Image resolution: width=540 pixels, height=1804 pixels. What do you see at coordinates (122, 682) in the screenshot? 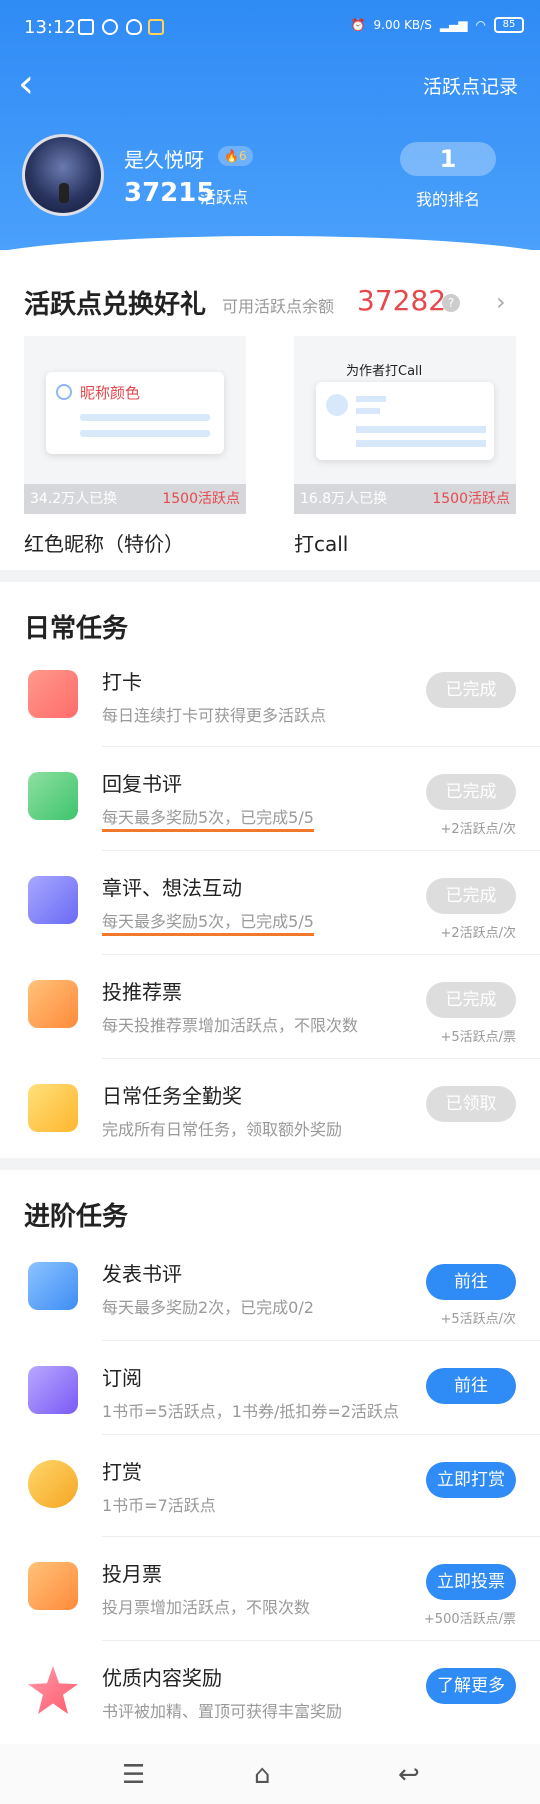
I see `task-name: 打卡` at bounding box center [122, 682].